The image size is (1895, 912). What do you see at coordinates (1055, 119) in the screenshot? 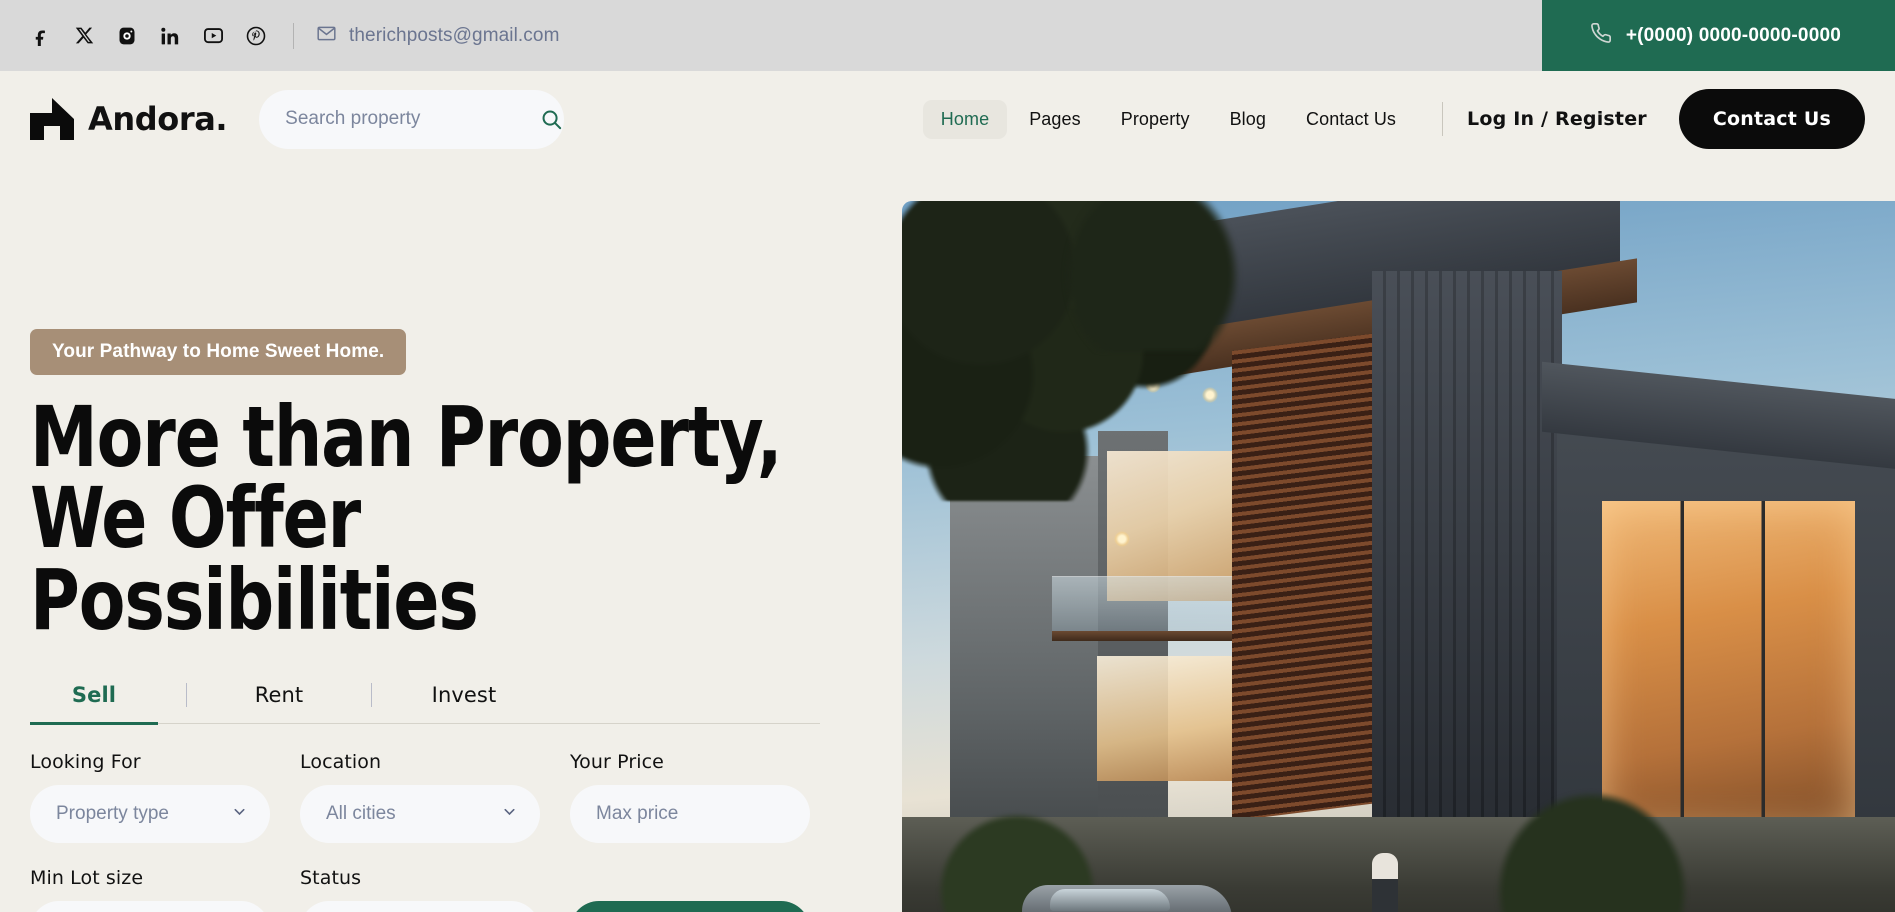
I see `nav-item-pages: Pages` at bounding box center [1055, 119].